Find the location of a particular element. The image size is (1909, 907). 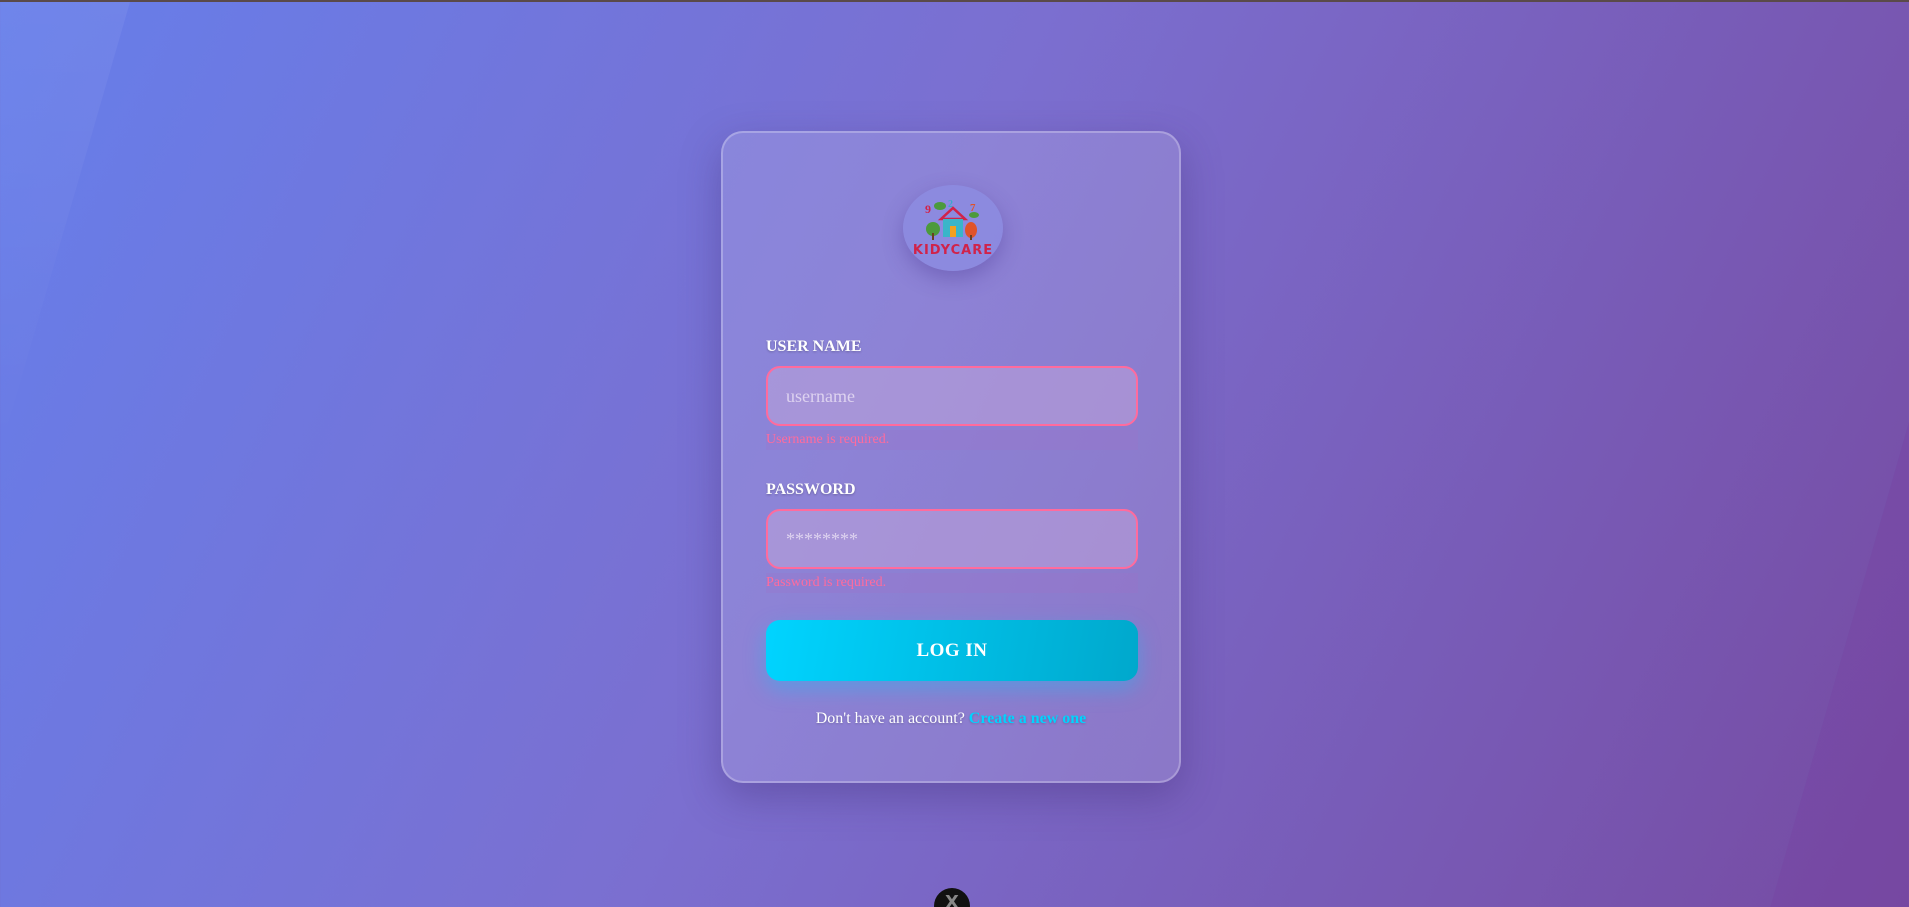

signup-prompt: Don't have an account? Create a new one is located at coordinates (951, 719).